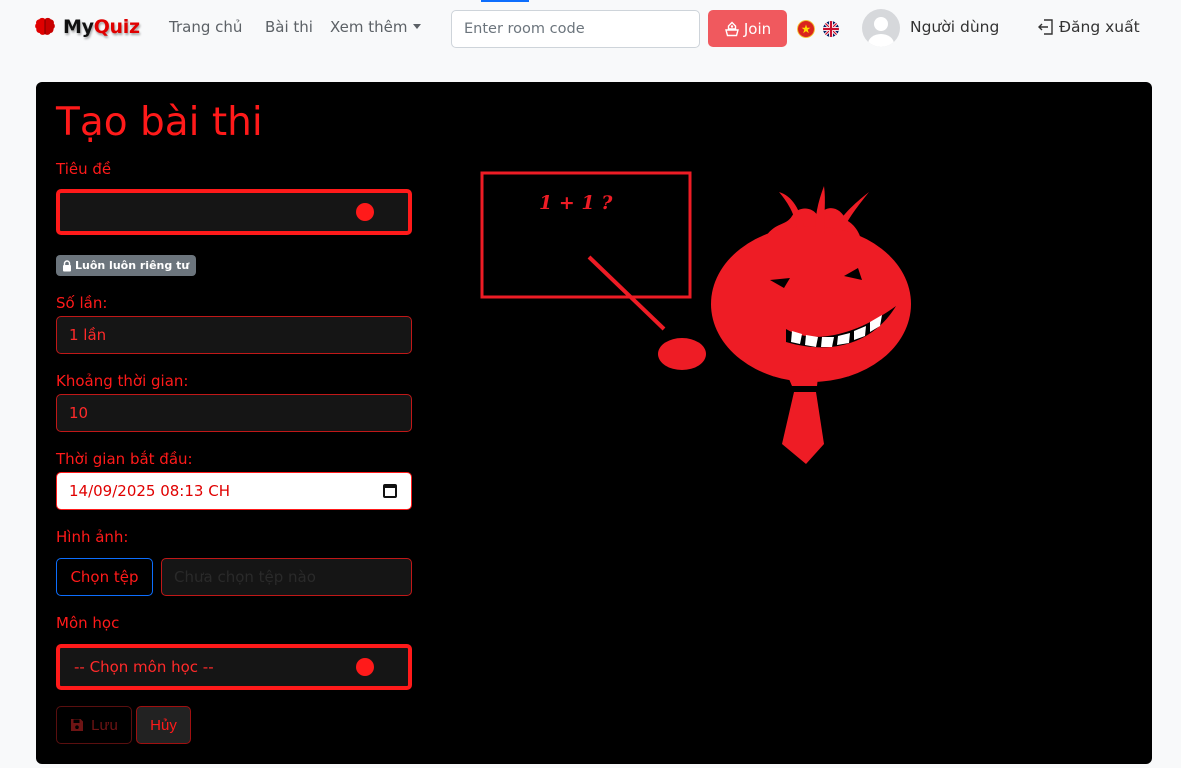  I want to click on privacy-badge-label: Luôn luôn riêng tư, so click(132, 265).